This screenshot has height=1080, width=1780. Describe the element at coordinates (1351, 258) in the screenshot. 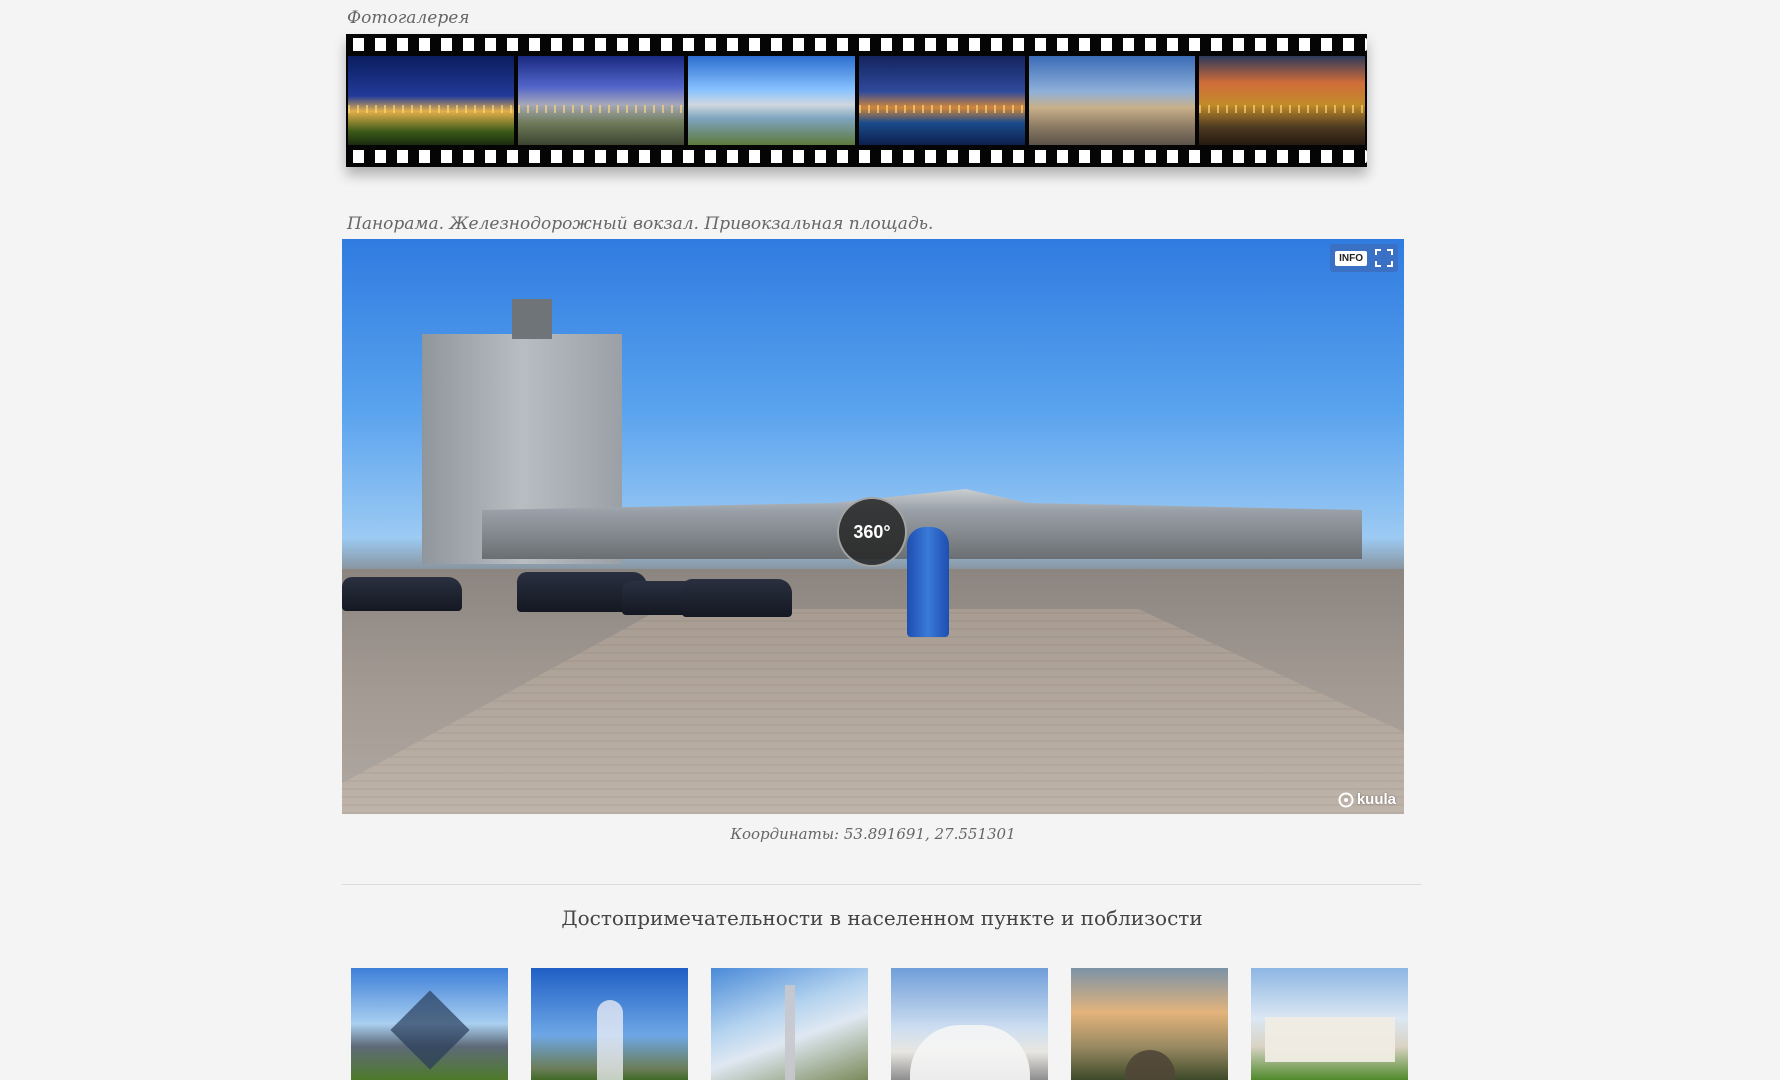

I see `info-button: INFO` at that location.